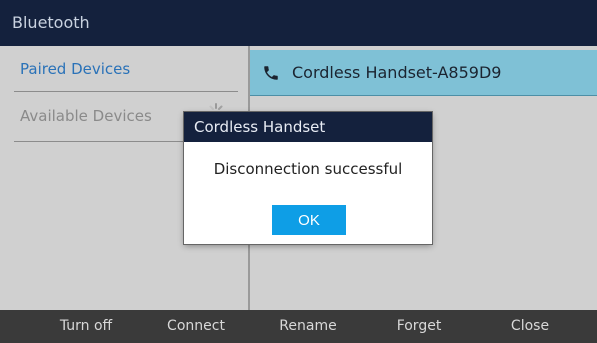 The width and height of the screenshot is (597, 343). What do you see at coordinates (86, 326) in the screenshot?
I see `turn-off-button: Turn off` at bounding box center [86, 326].